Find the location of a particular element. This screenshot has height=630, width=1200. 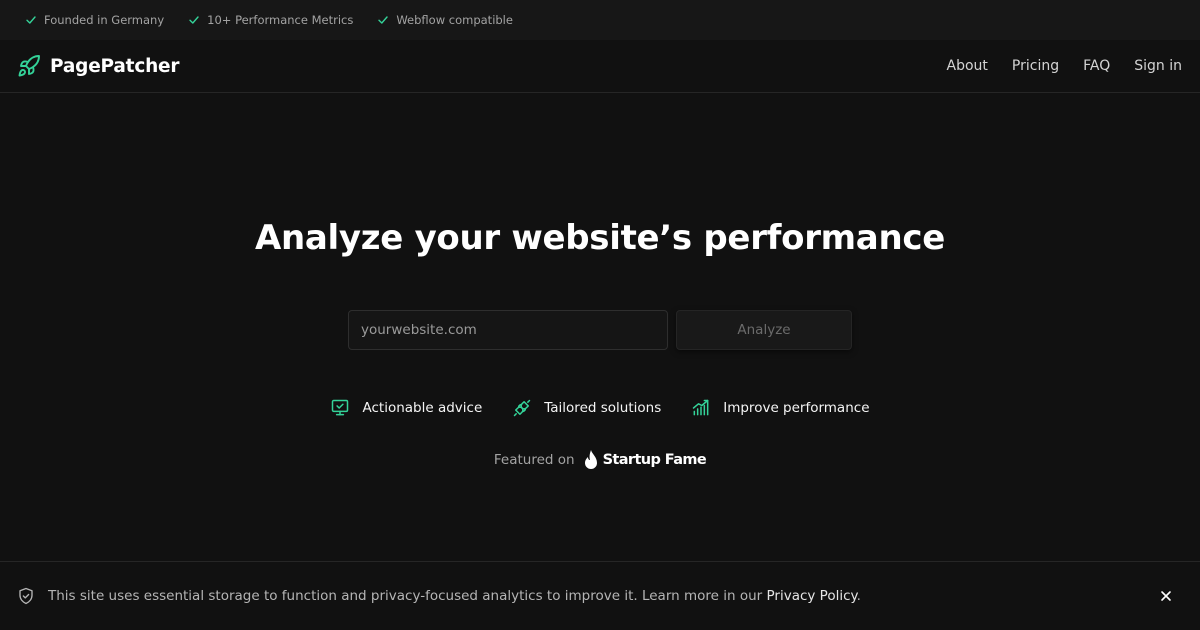

flame-icon is located at coordinates (591, 460).